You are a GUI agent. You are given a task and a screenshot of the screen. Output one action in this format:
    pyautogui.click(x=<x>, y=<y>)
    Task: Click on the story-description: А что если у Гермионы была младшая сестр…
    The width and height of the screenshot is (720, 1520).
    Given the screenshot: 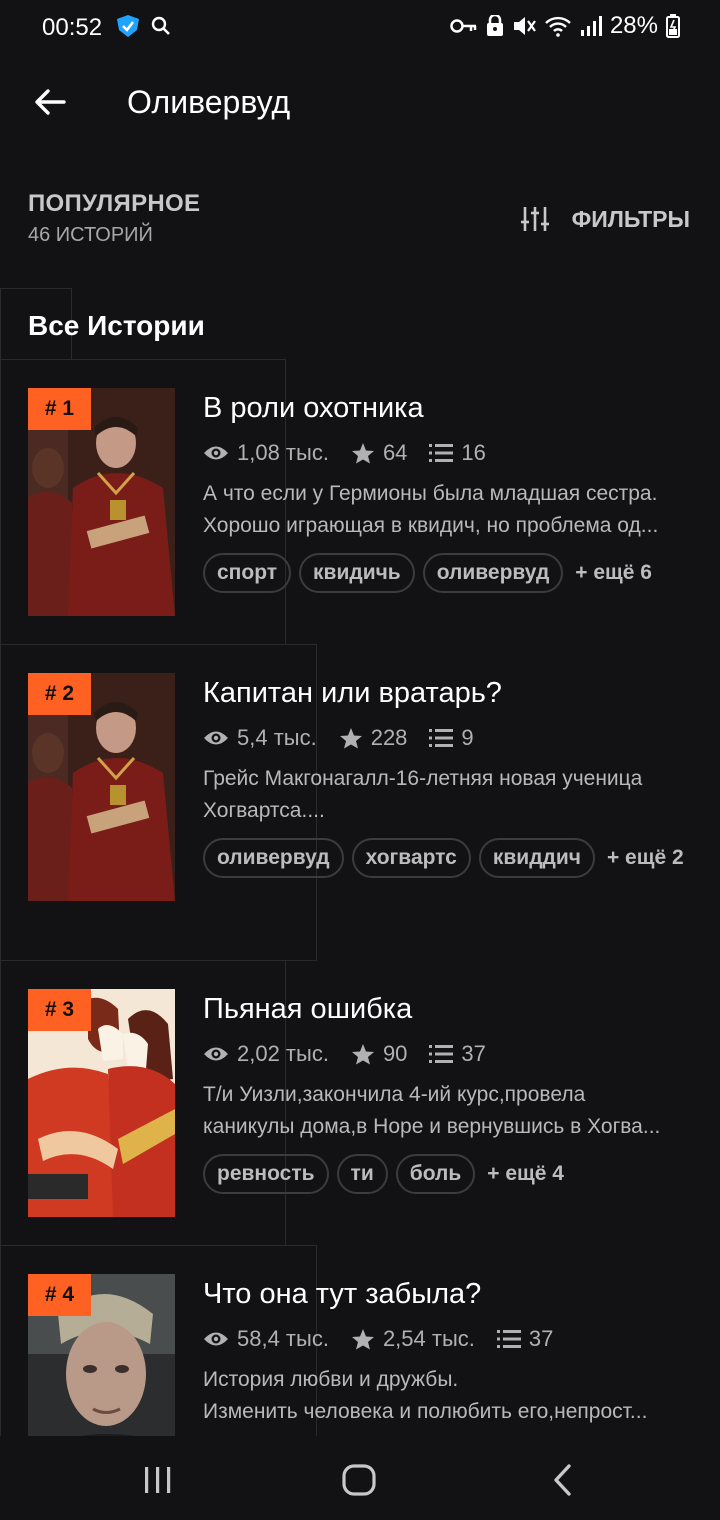 What is the action you would take?
    pyautogui.click(x=449, y=510)
    